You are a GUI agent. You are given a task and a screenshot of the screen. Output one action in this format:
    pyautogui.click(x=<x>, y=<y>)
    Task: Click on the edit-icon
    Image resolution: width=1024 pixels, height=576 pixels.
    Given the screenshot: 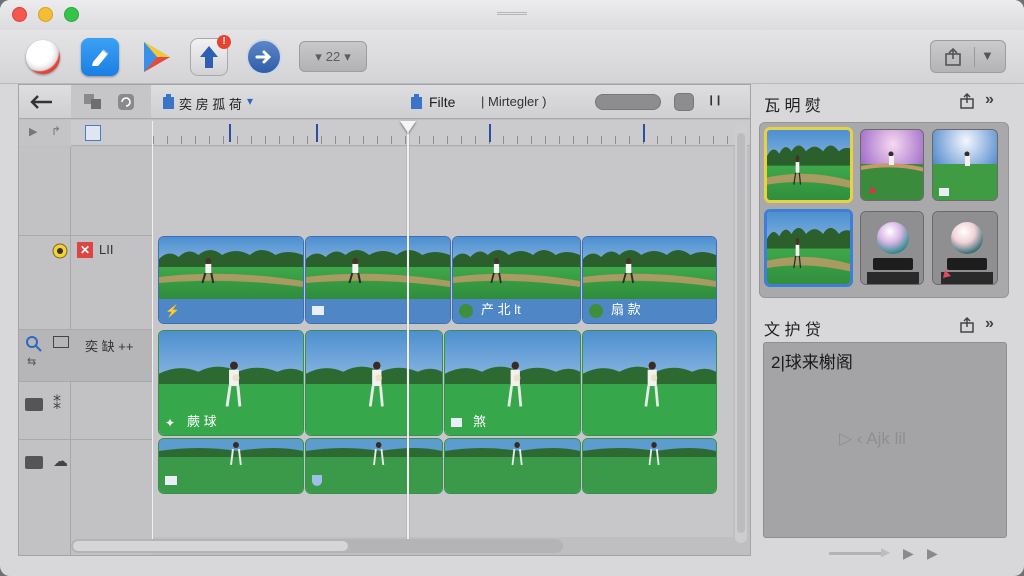 What is the action you would take?
    pyautogui.click(x=100, y=57)
    